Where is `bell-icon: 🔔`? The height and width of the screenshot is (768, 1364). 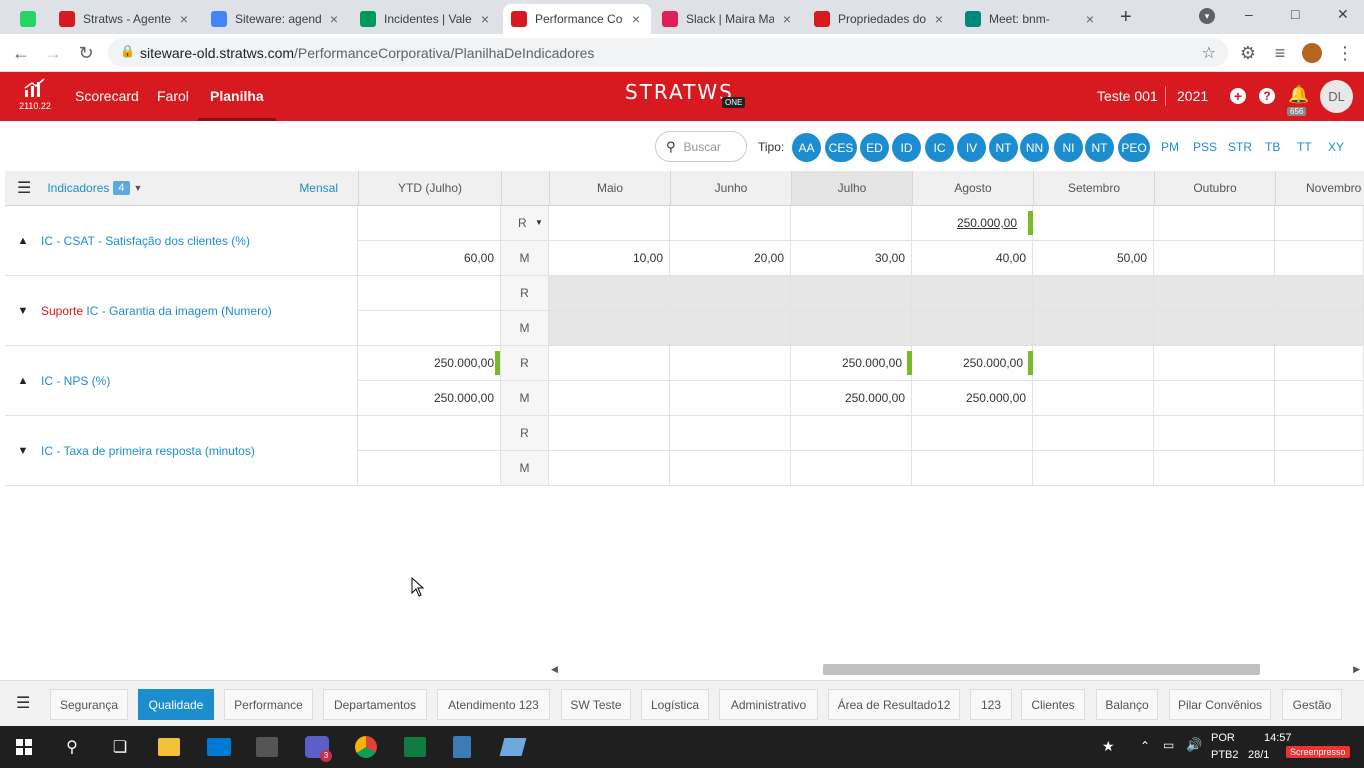 bell-icon: 🔔 is located at coordinates (1298, 95).